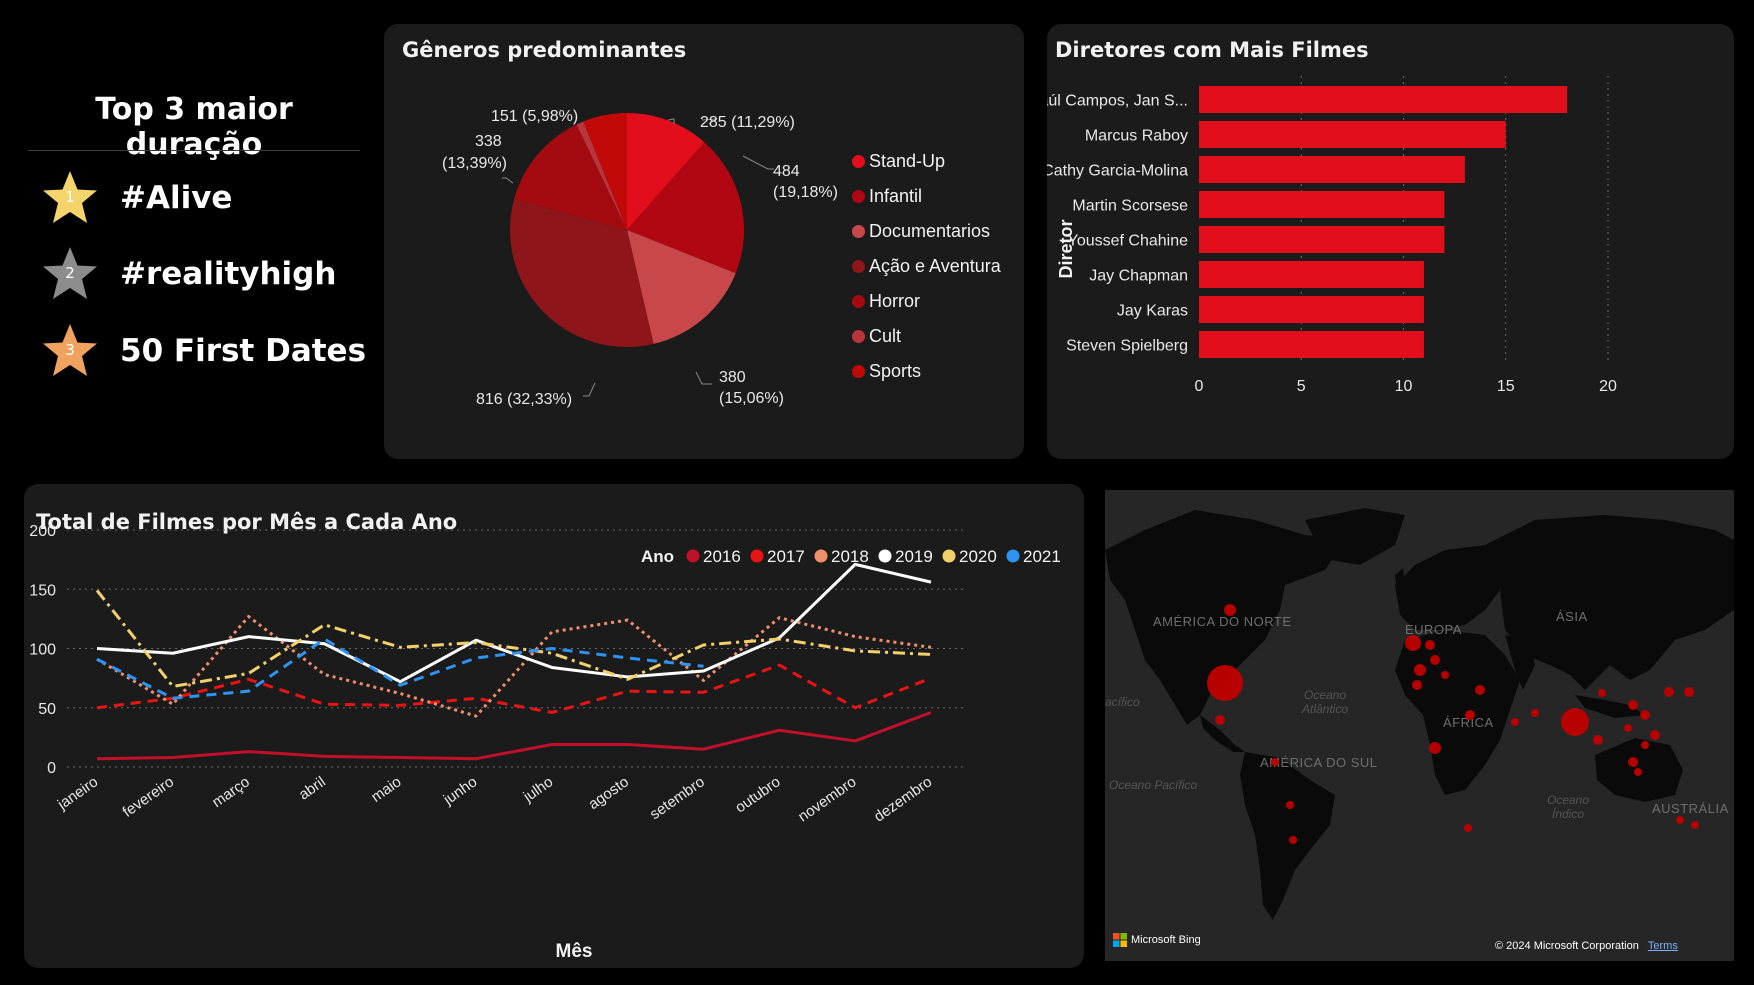 The image size is (1754, 985). I want to click on line-series-2018, so click(514, 666).